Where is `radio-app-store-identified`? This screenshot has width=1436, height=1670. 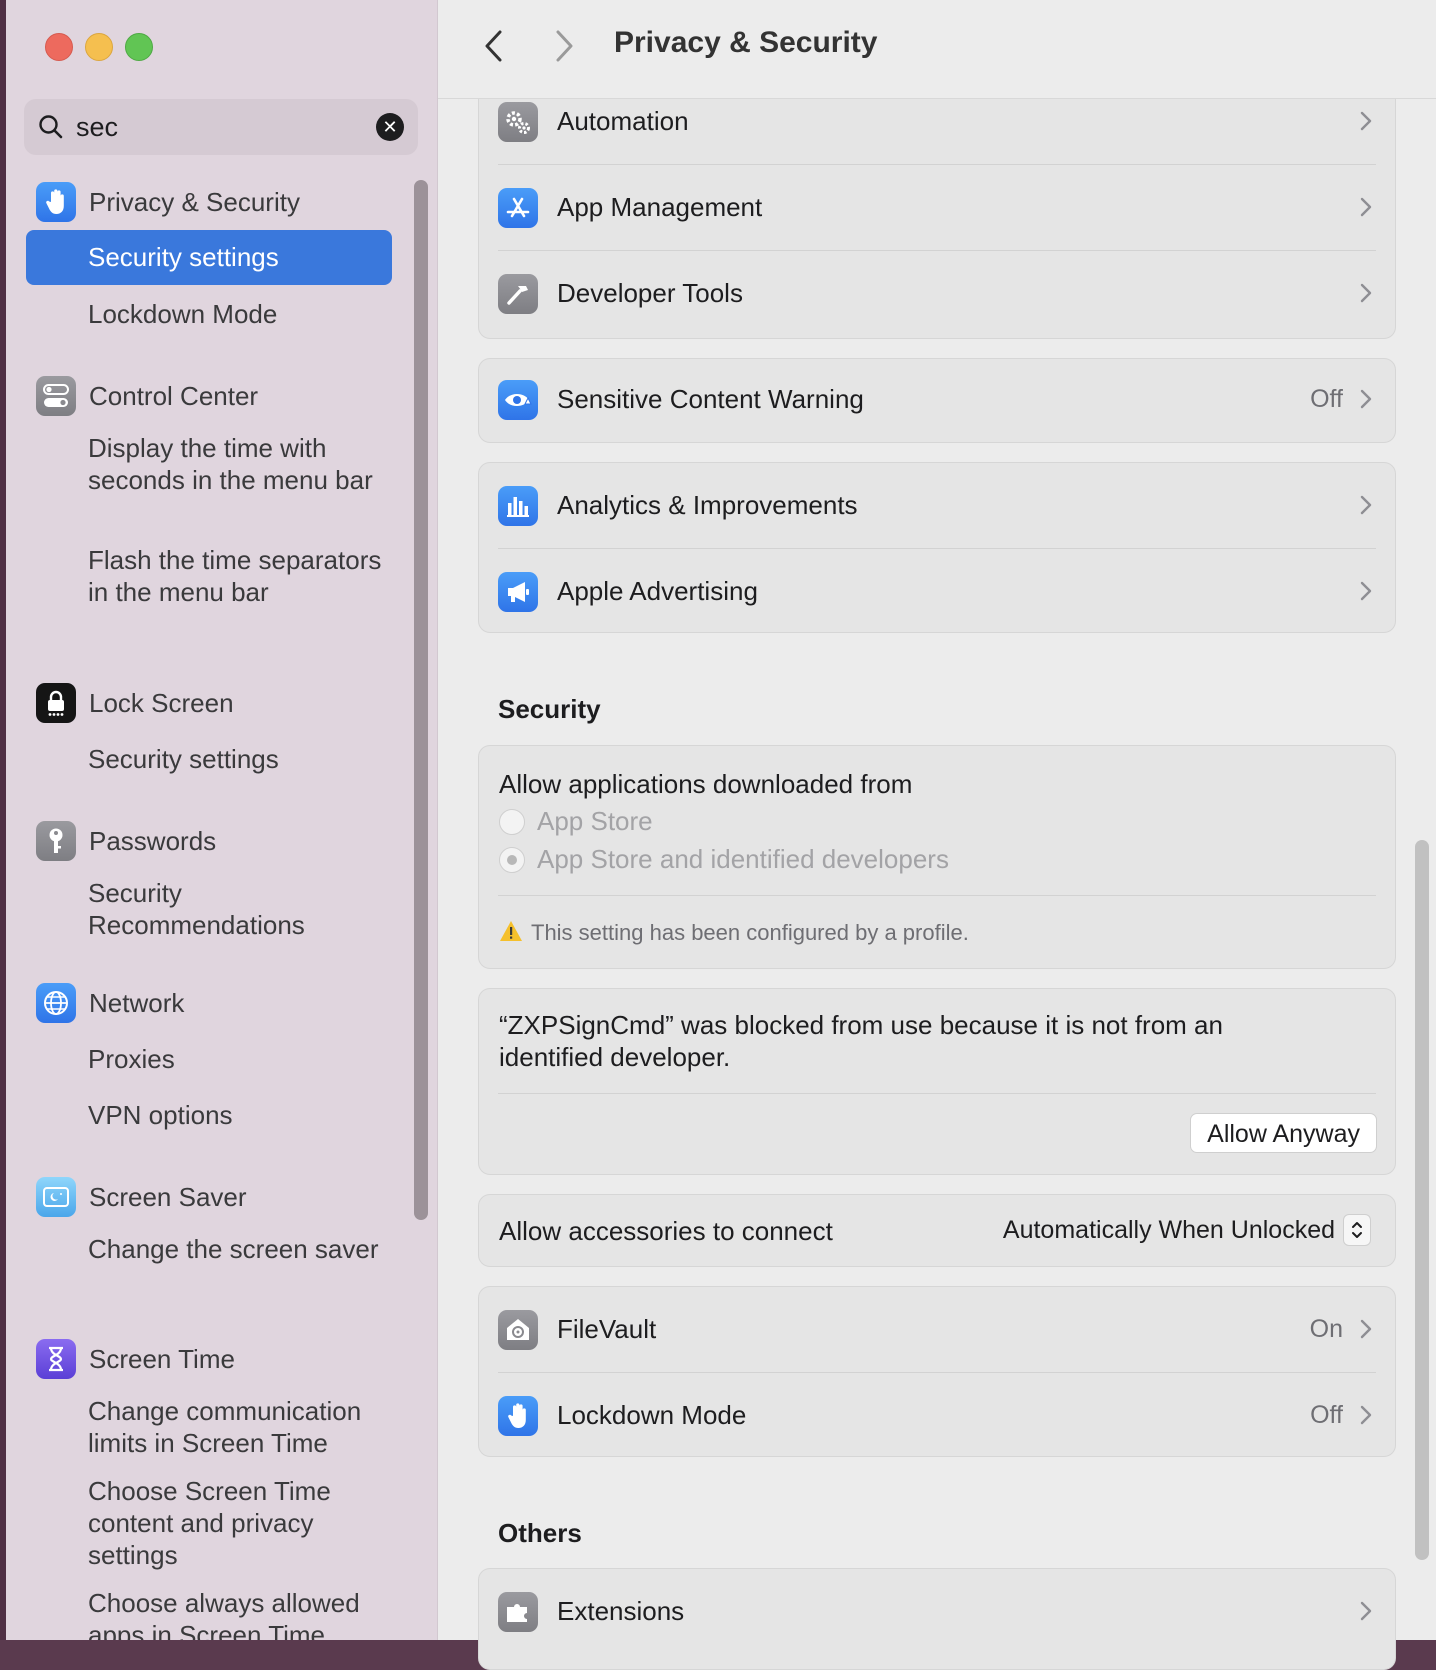
radio-app-store-identified is located at coordinates (512, 860).